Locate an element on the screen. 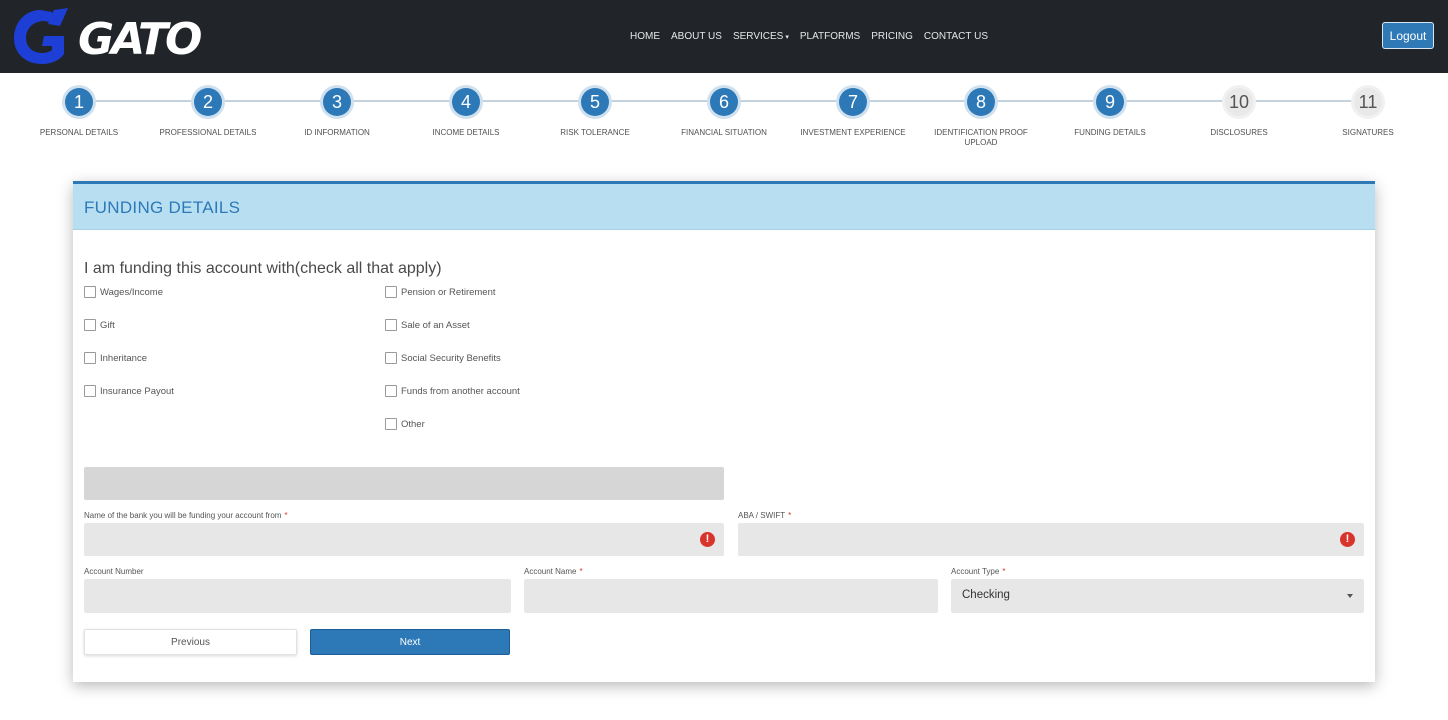  checkbox-label: Pension or Retirement is located at coordinates (448, 292).